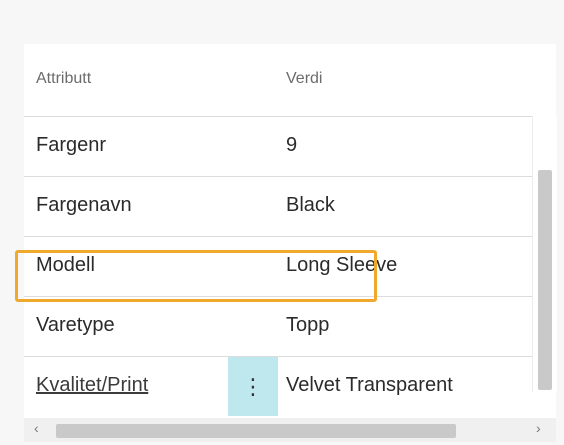 The width and height of the screenshot is (564, 445). I want to click on table-row-varetype: Varetype Topp, so click(290, 326).